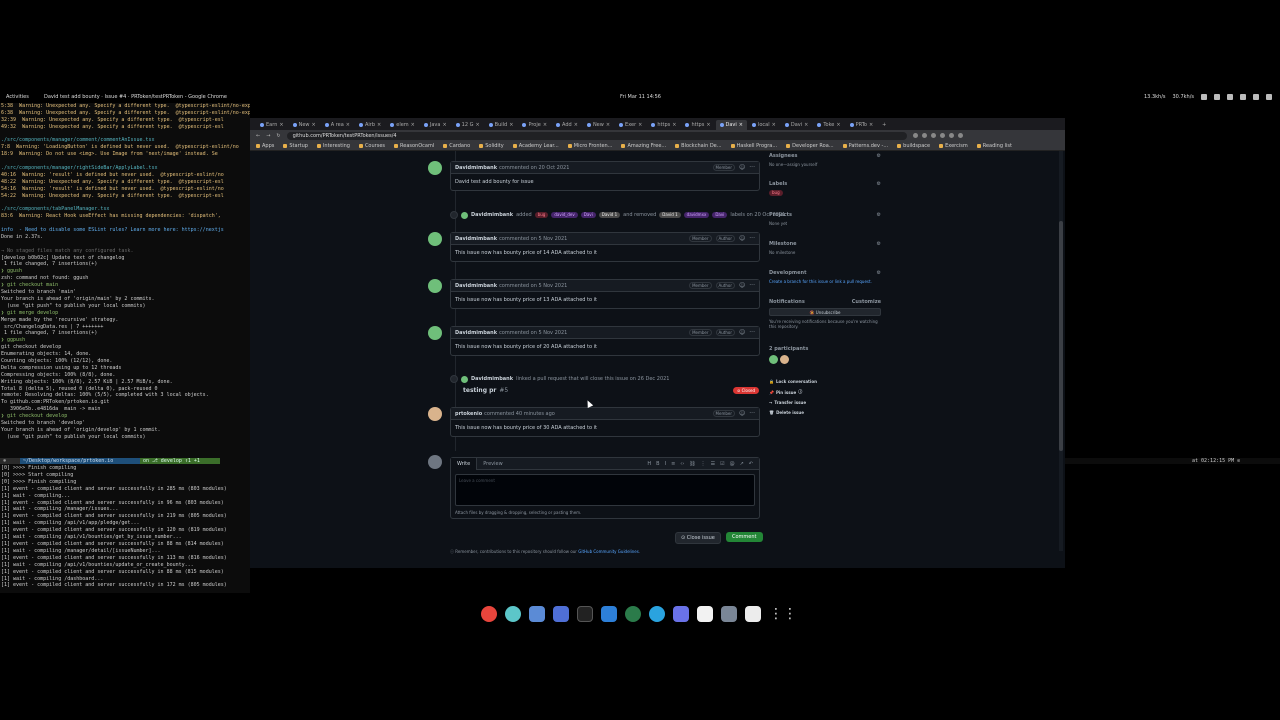 This screenshot has width=1280, height=720. Describe the element at coordinates (705, 614) in the screenshot. I see `slack-icon` at that location.